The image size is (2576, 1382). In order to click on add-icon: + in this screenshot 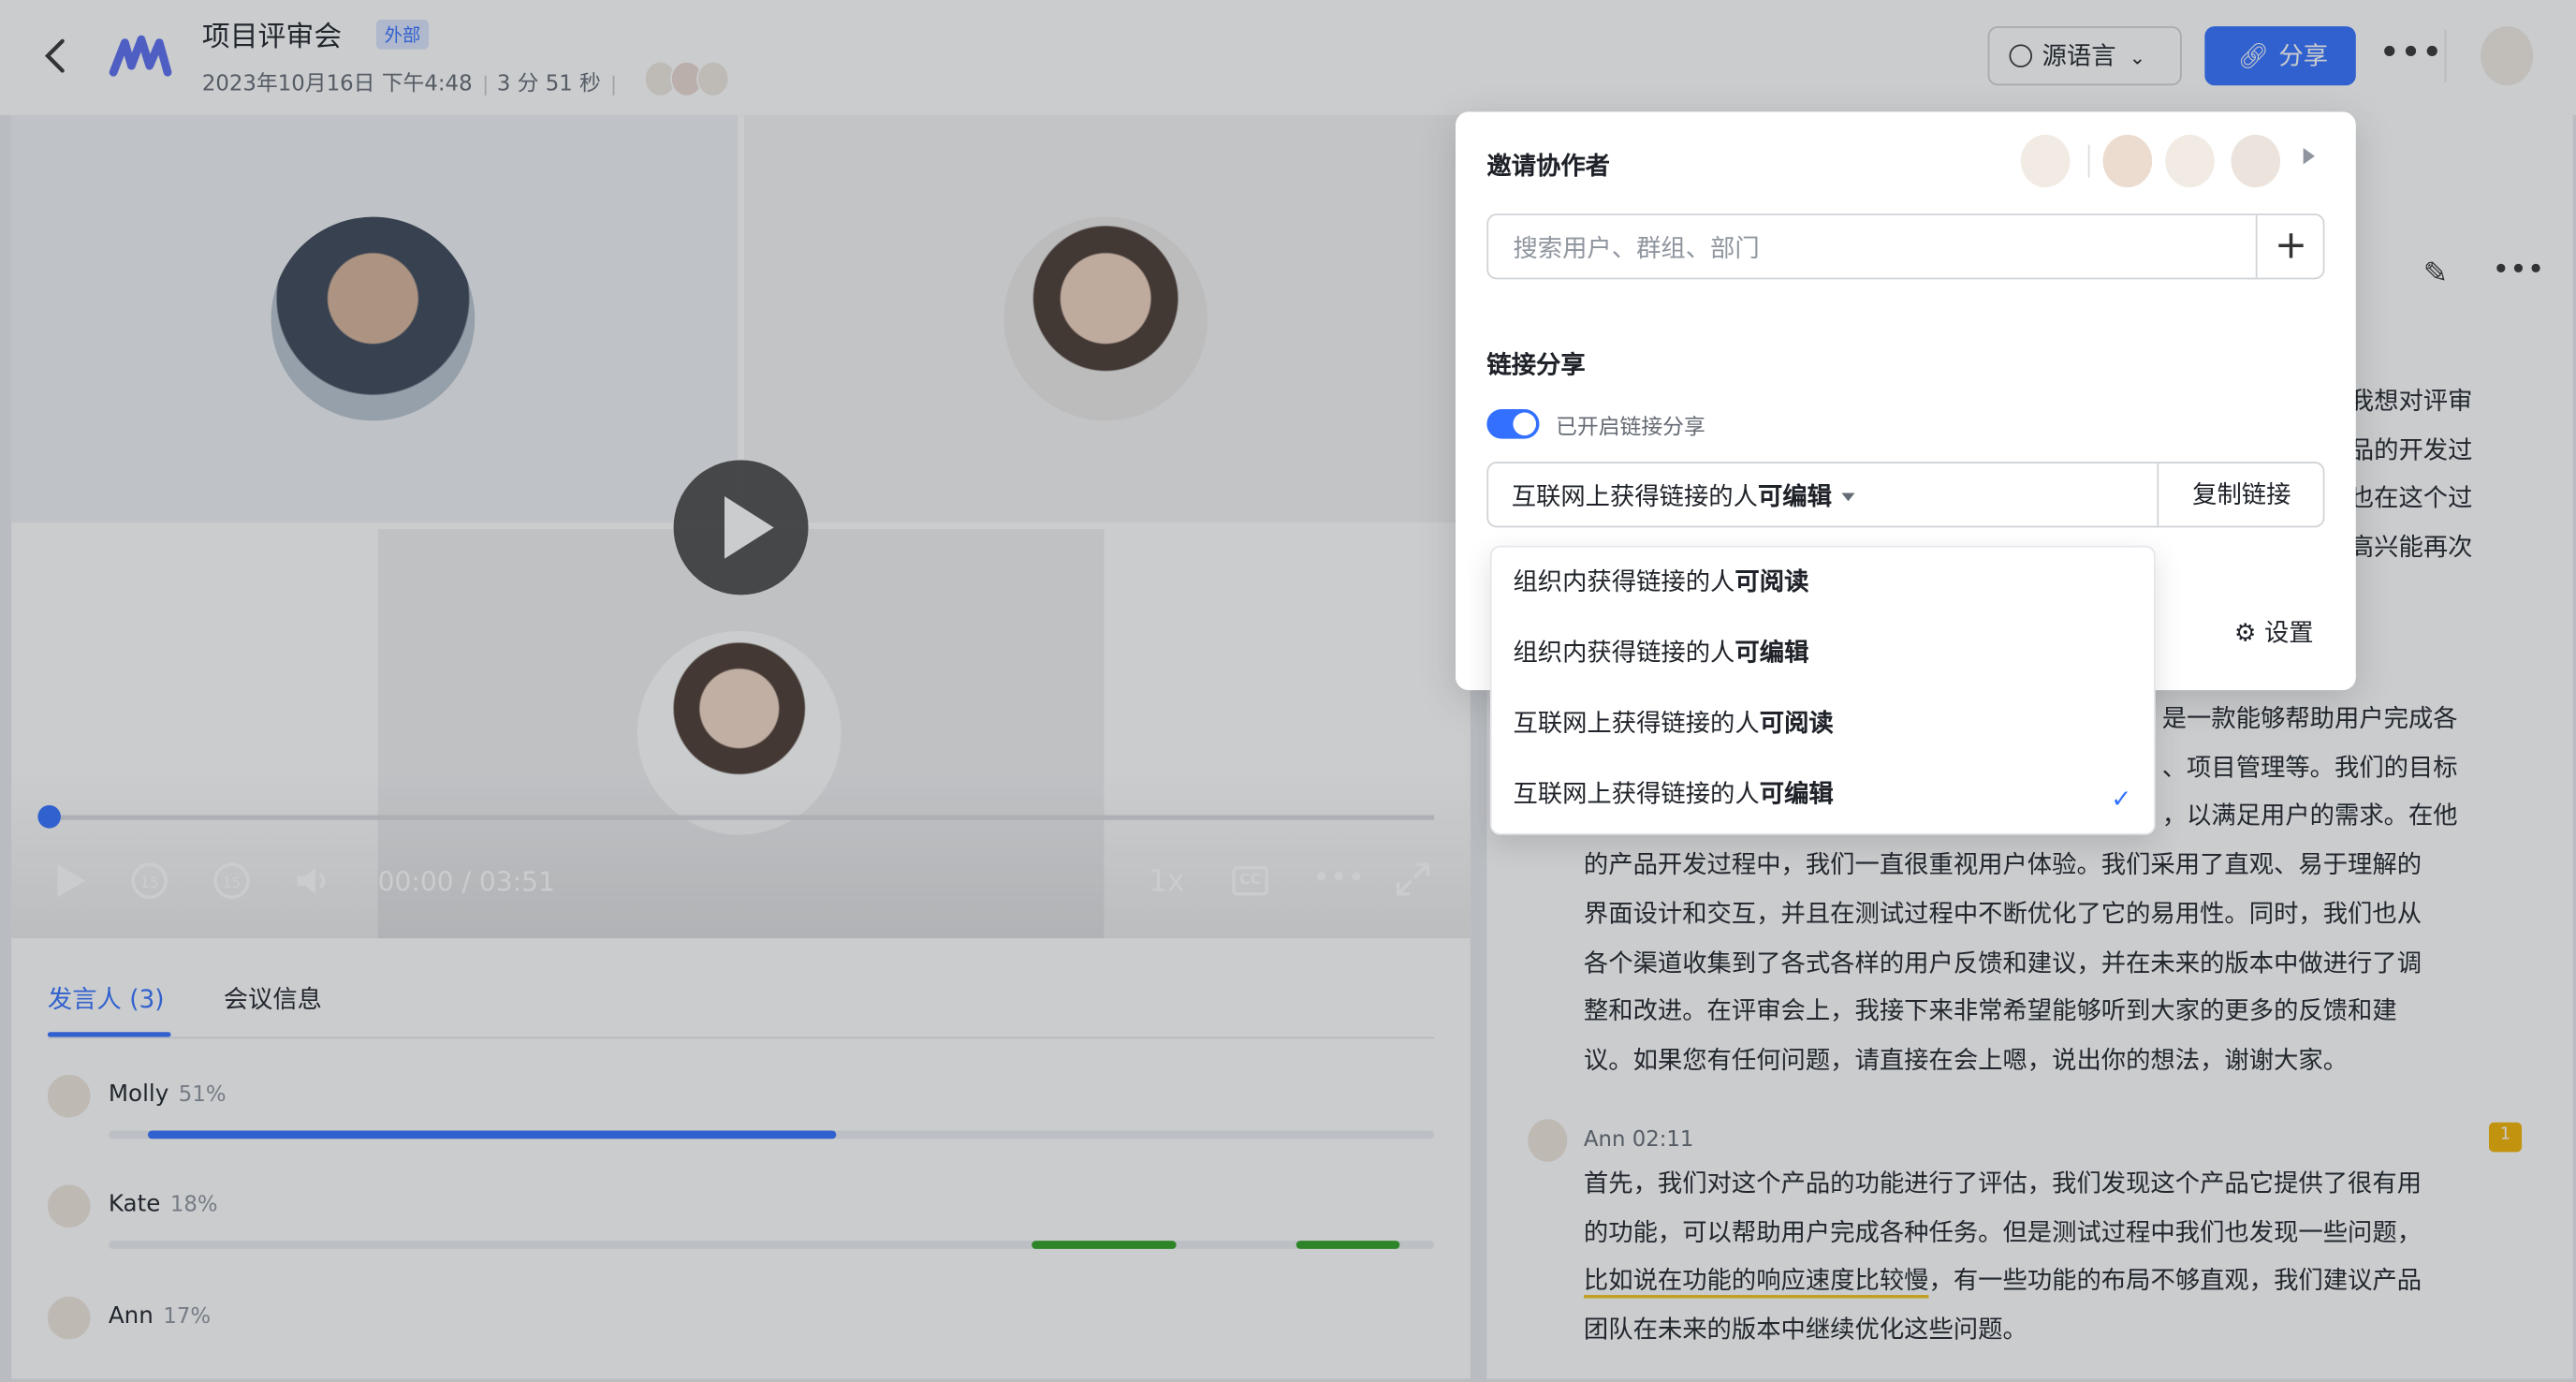, I will do `click(2290, 246)`.